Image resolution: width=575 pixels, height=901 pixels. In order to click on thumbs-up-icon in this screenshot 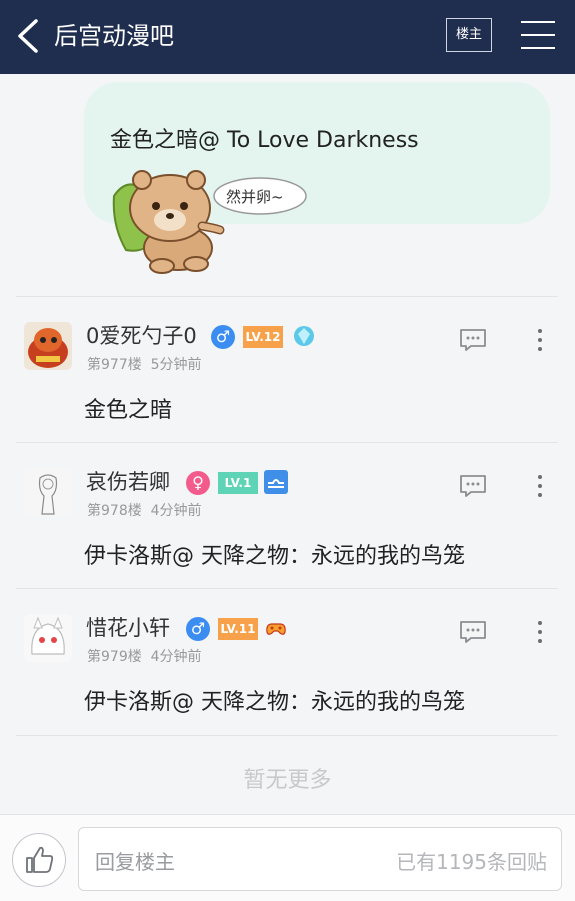, I will do `click(40, 859)`.